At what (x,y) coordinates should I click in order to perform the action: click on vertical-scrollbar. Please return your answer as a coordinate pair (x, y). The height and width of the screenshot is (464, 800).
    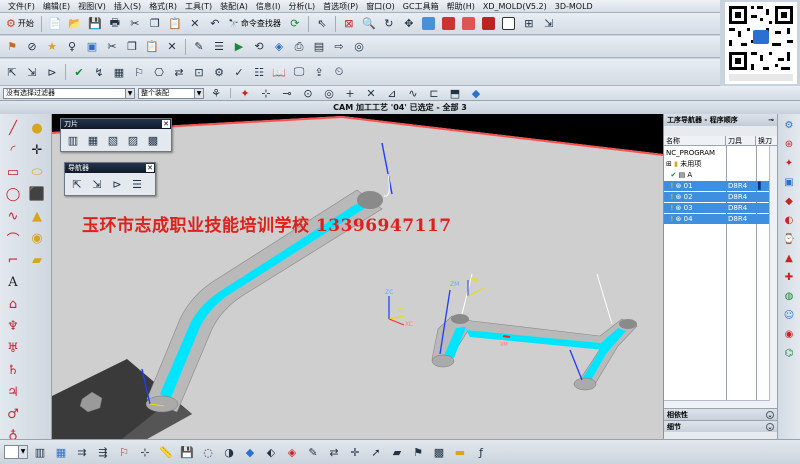
    Looking at the image, I should click on (773, 277).